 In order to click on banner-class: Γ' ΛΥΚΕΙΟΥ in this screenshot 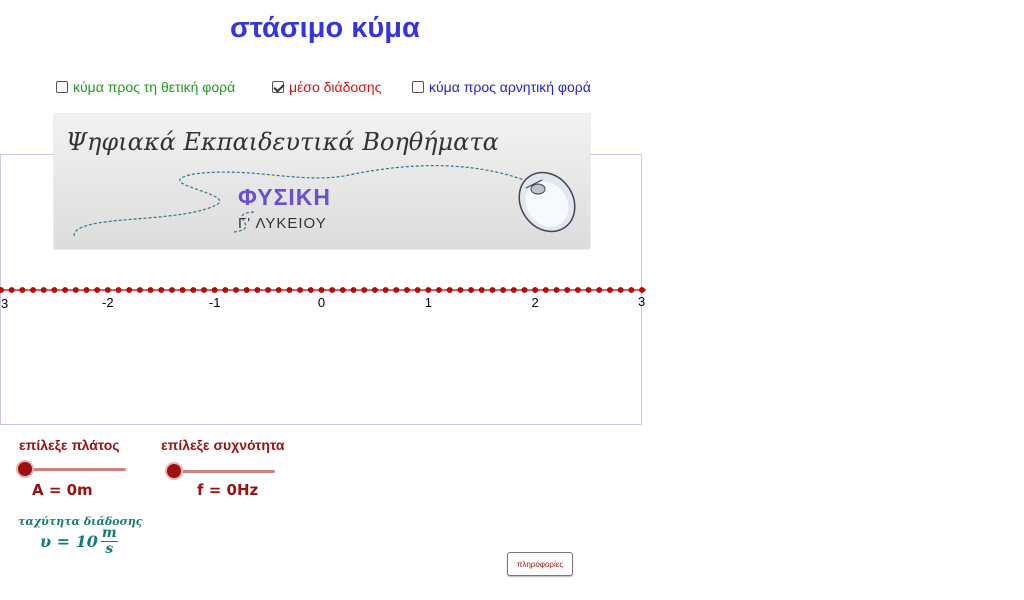, I will do `click(282, 223)`.